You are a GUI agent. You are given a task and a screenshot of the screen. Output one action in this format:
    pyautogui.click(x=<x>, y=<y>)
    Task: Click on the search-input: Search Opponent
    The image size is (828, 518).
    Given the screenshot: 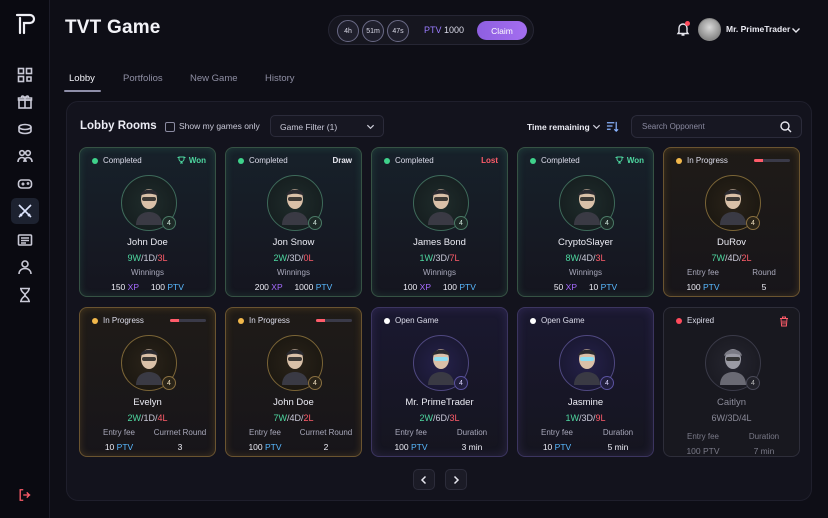 What is the action you would take?
    pyautogui.click(x=716, y=126)
    